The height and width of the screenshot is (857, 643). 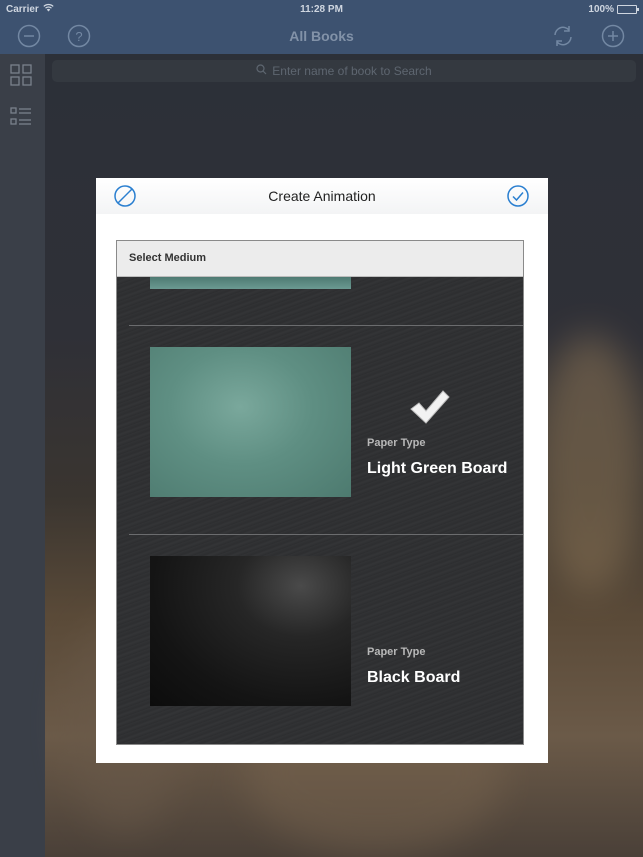 I want to click on battery-percent: 100%, so click(x=601, y=9).